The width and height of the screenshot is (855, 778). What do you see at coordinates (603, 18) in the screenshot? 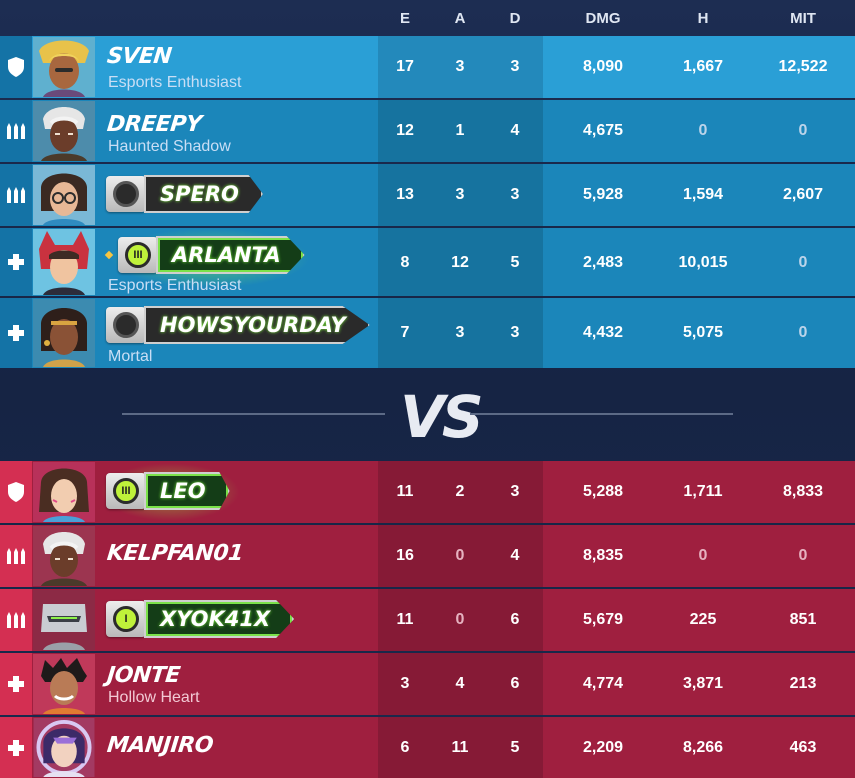
I see `col-header-damage: DMG` at bounding box center [603, 18].